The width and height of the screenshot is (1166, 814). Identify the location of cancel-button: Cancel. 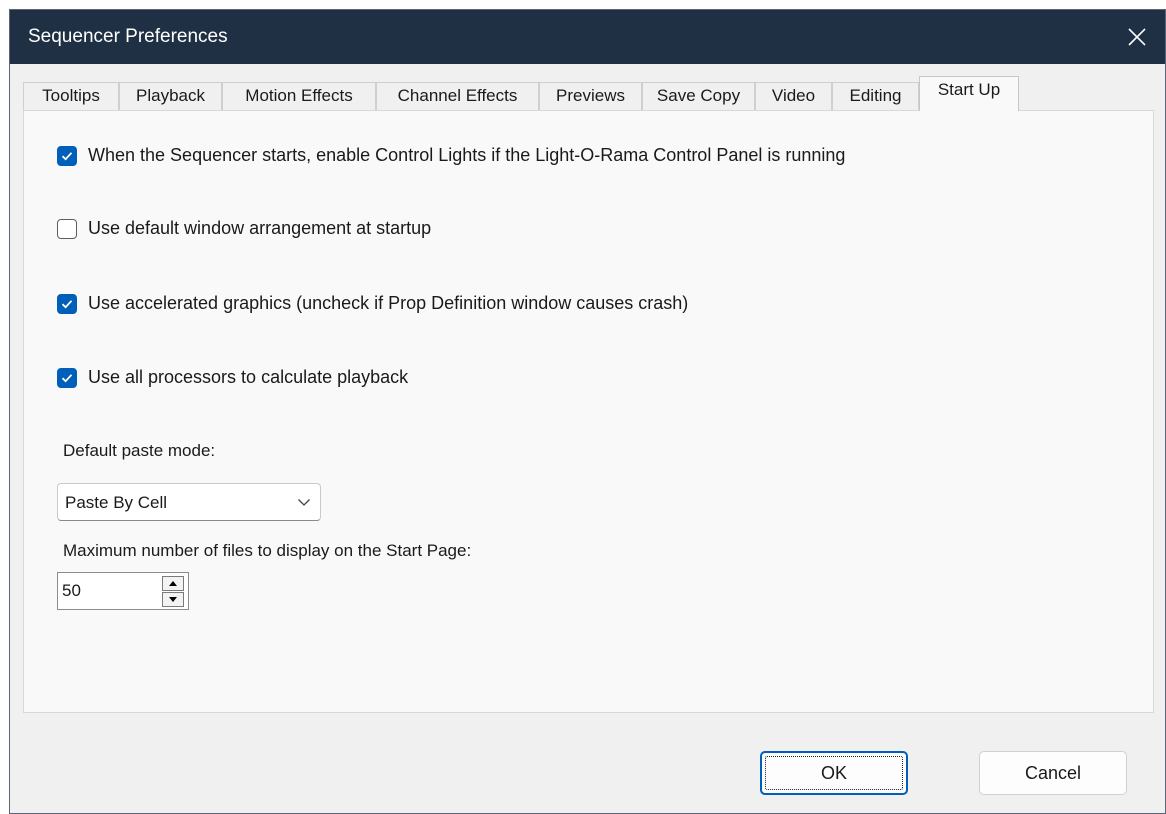
(1053, 773).